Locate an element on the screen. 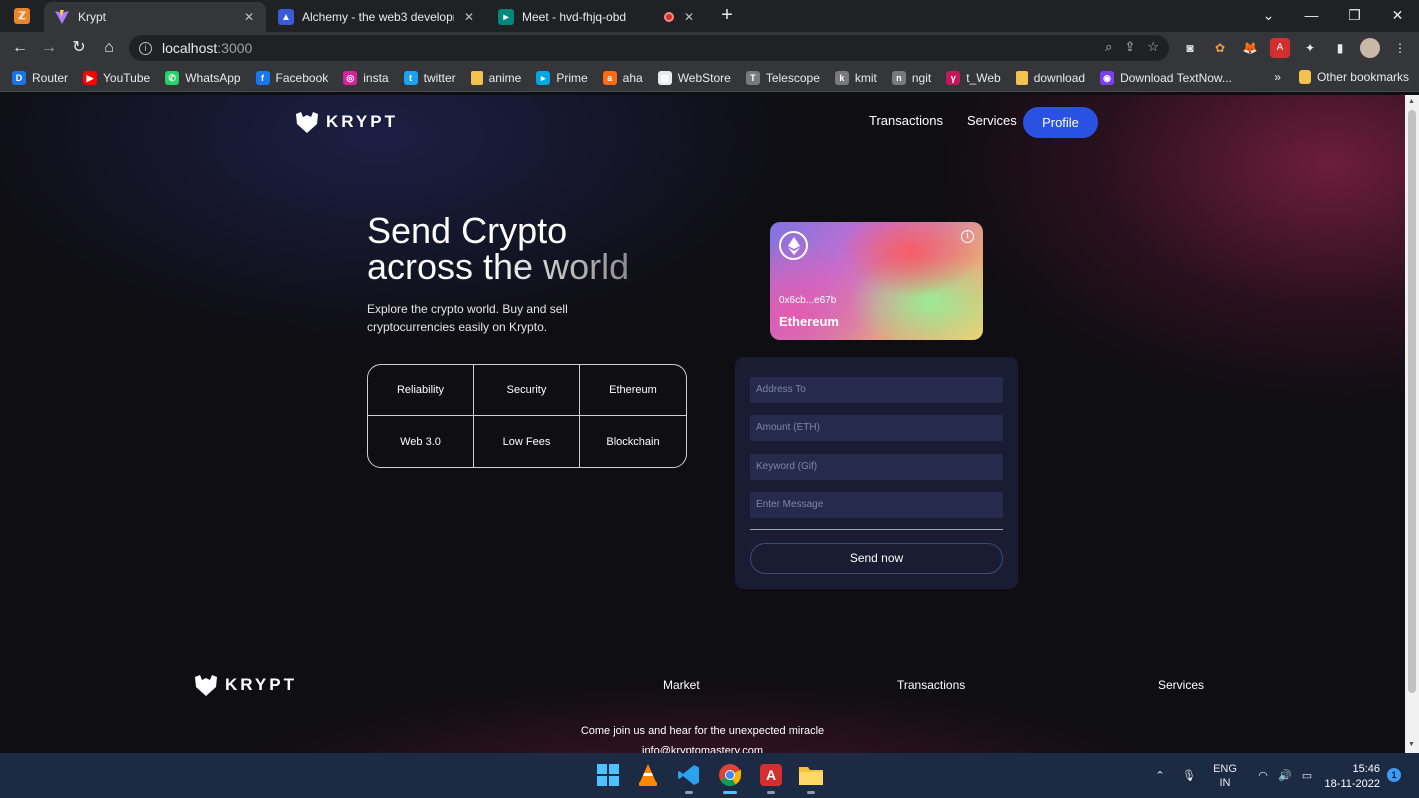 The height and width of the screenshot is (798, 1419). nav-transactions: Transactions is located at coordinates (906, 120).